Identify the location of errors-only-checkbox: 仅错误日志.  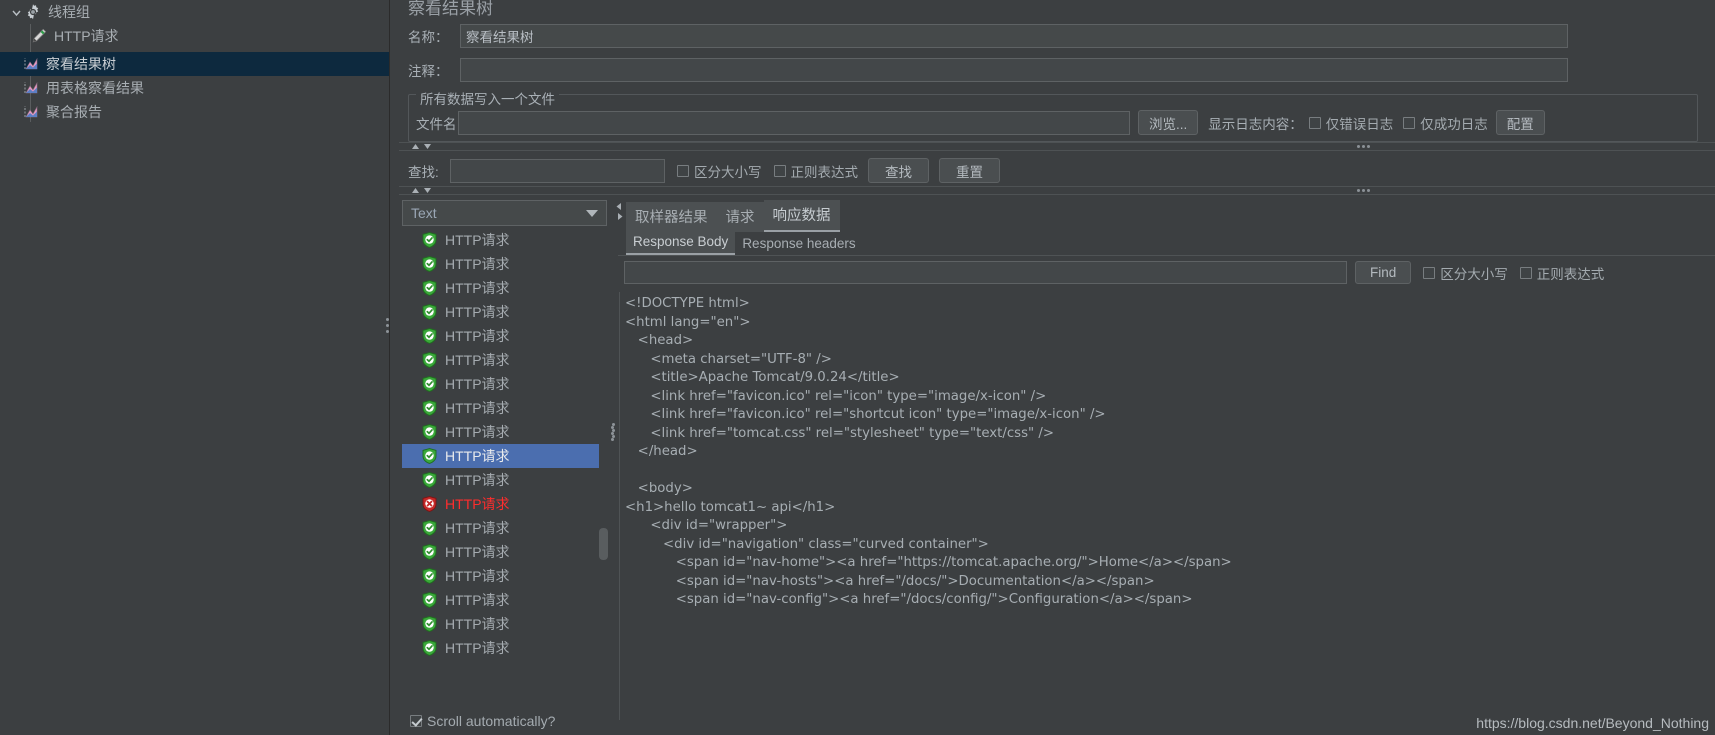
(1351, 123).